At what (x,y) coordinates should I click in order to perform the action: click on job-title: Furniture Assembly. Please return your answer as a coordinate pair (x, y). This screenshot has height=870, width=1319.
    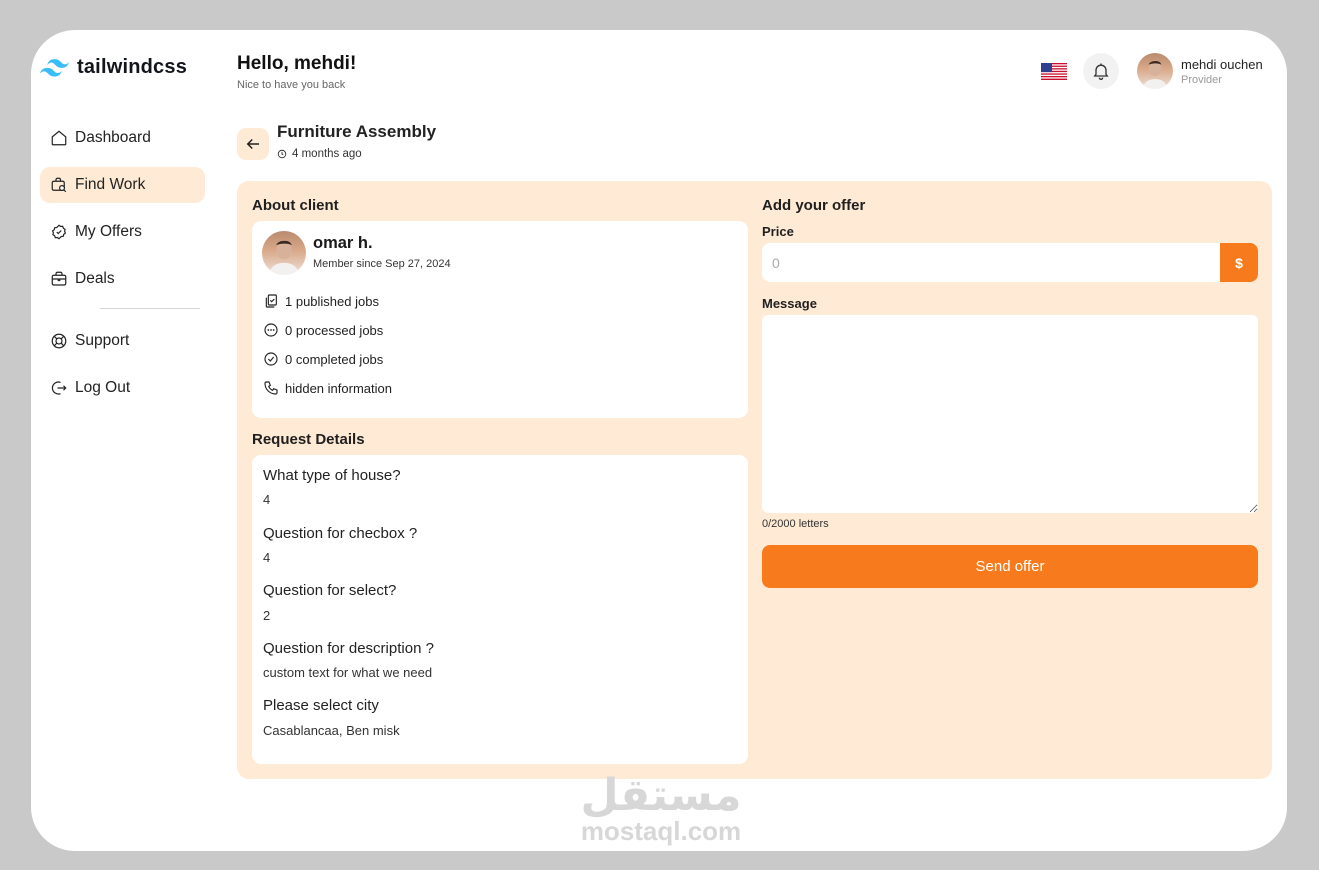
    Looking at the image, I should click on (357, 131).